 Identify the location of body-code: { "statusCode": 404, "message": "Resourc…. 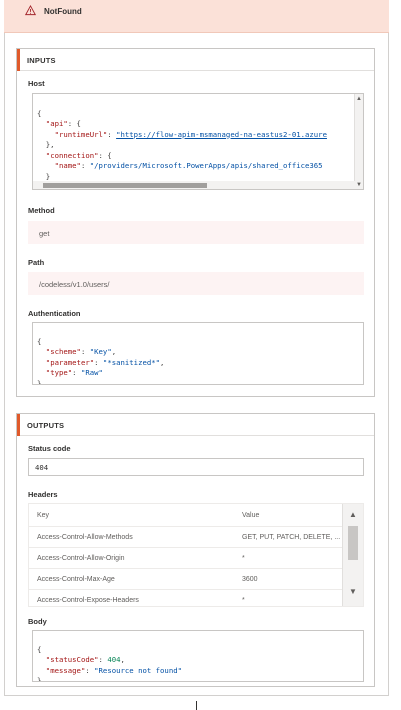
(109, 658).